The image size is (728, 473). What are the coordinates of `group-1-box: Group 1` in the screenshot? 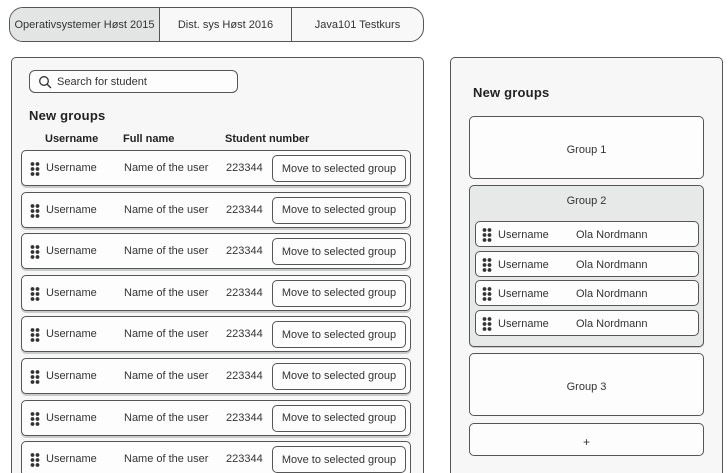 It's located at (586, 147).